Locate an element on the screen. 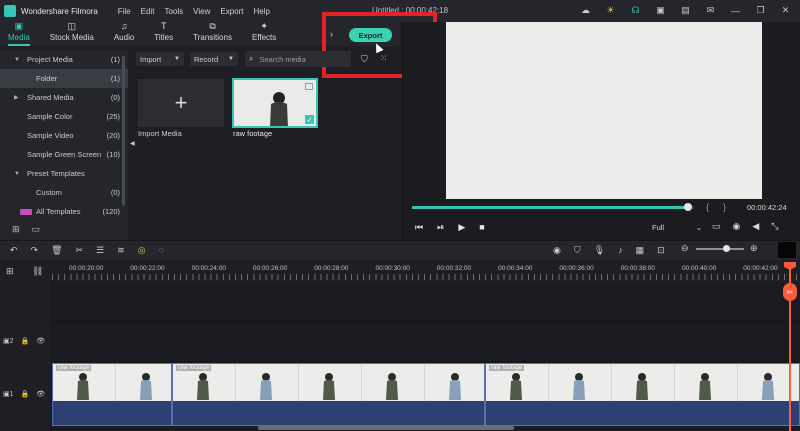  import-media-card: + is located at coordinates (181, 103).